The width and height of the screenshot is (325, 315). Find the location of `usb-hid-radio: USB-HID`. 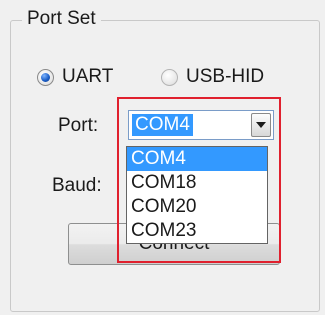

usb-hid-radio: USB-HID is located at coordinates (212, 77).